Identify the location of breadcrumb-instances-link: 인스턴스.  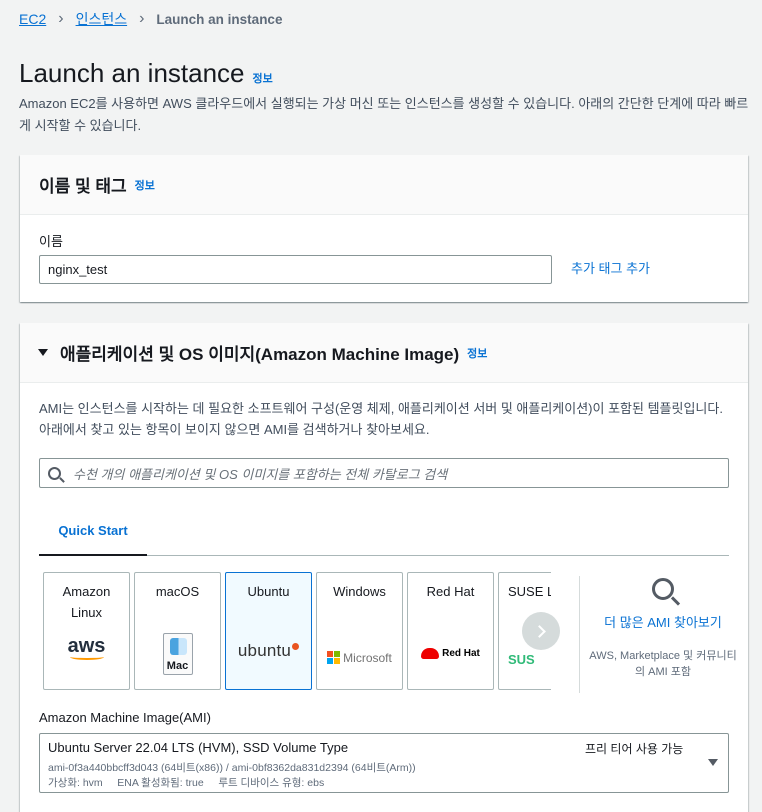
(102, 19).